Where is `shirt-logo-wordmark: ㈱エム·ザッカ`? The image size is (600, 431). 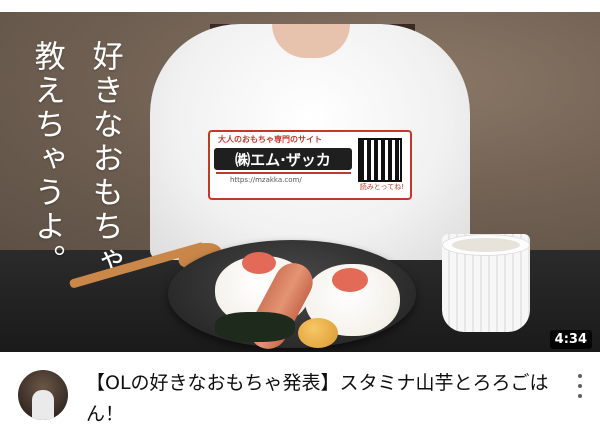 shirt-logo-wordmark: ㈱エム·ザッカ is located at coordinates (283, 159).